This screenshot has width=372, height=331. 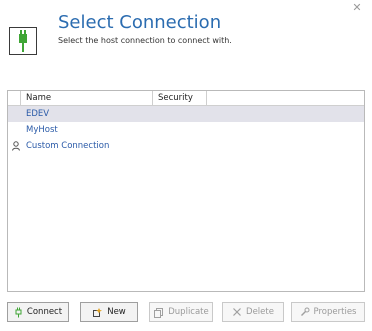 What do you see at coordinates (14, 98) in the screenshot?
I see `column-header-icon` at bounding box center [14, 98].